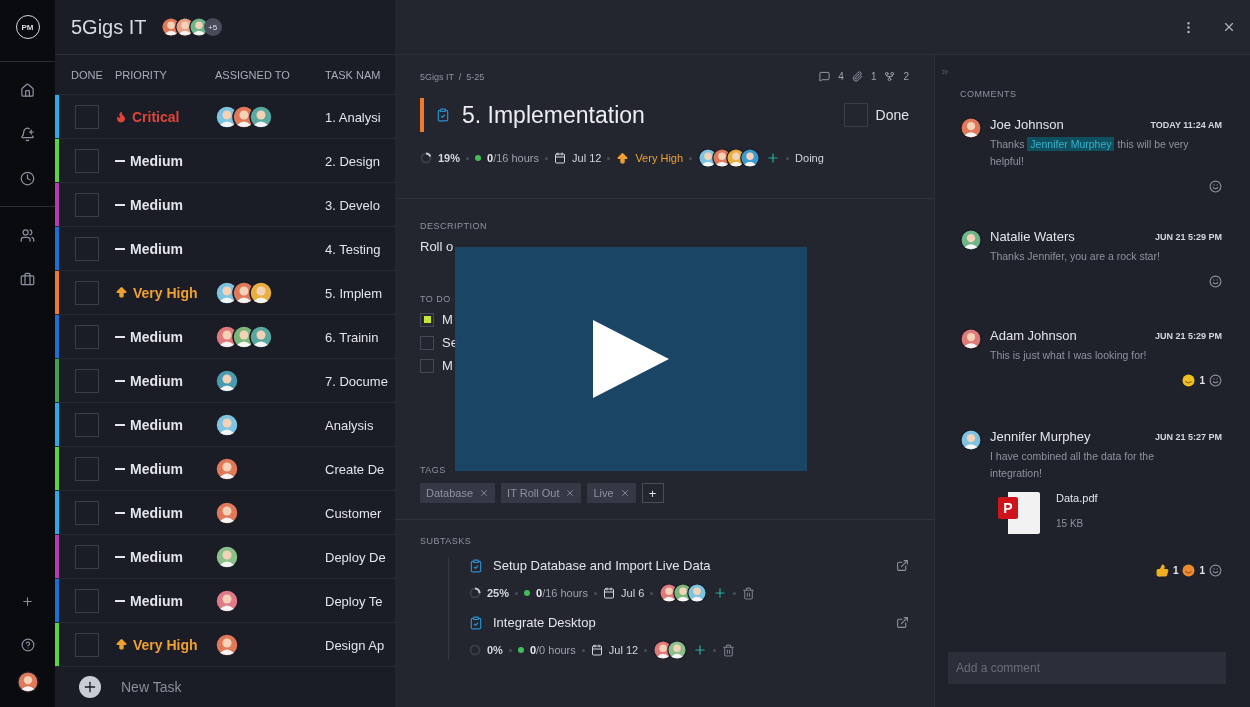  I want to click on task-name: Deploy Te, so click(354, 601).